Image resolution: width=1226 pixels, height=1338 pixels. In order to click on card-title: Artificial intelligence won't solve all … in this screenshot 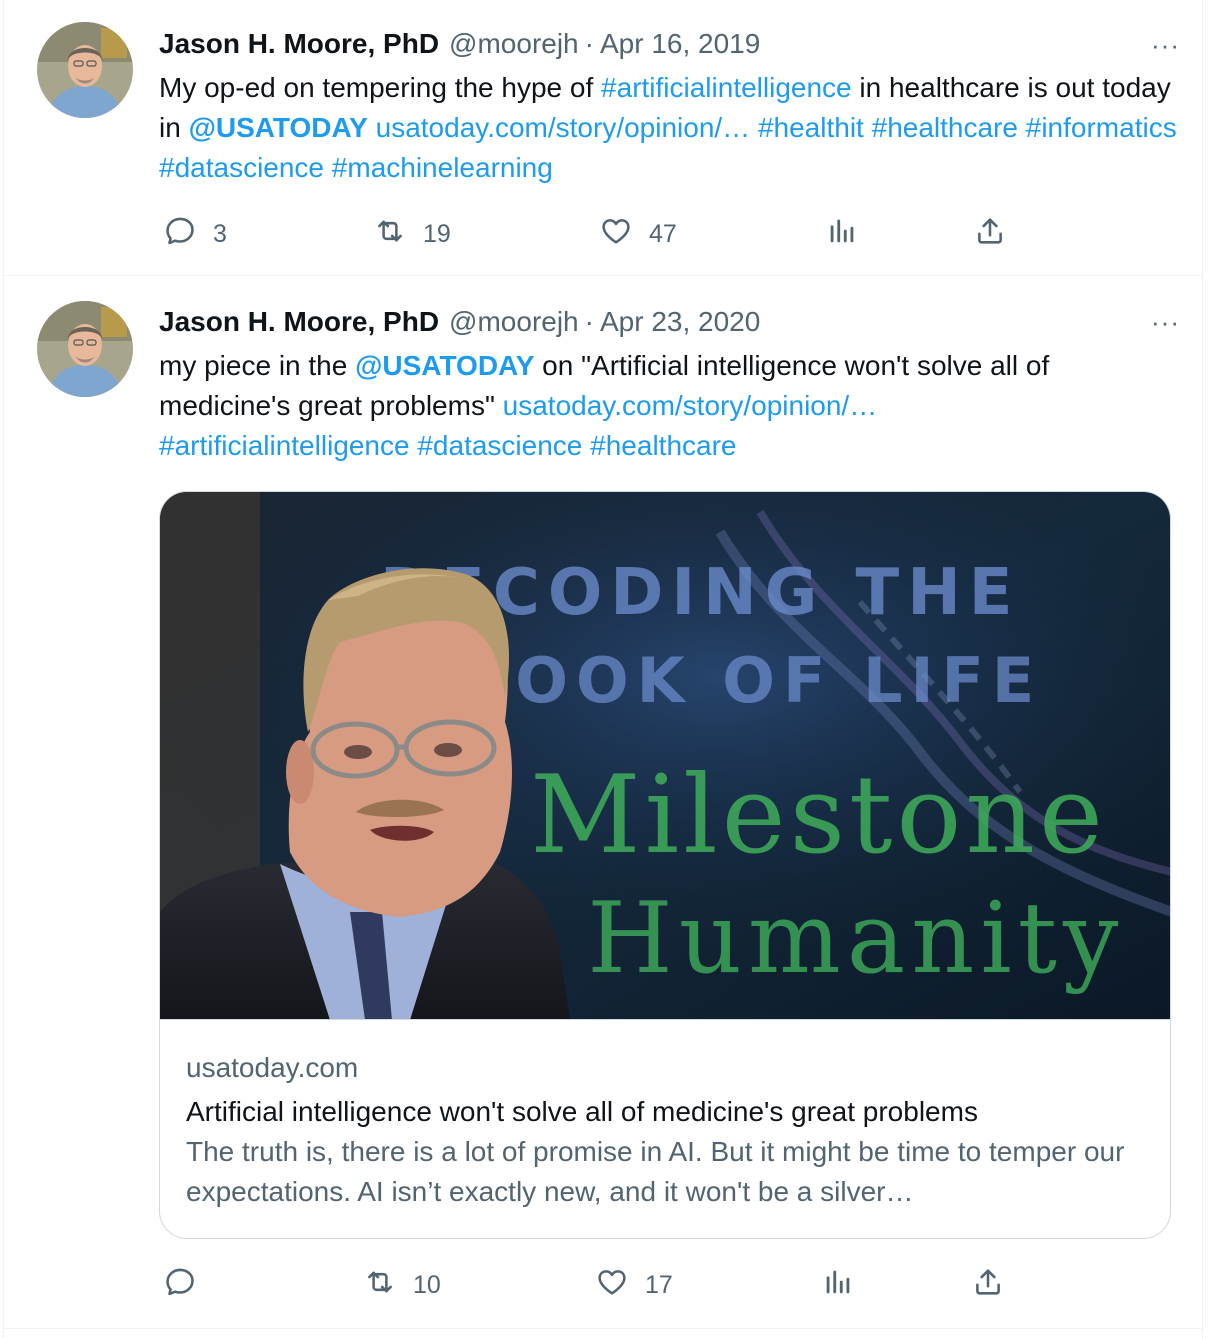, I will do `click(667, 1112)`.